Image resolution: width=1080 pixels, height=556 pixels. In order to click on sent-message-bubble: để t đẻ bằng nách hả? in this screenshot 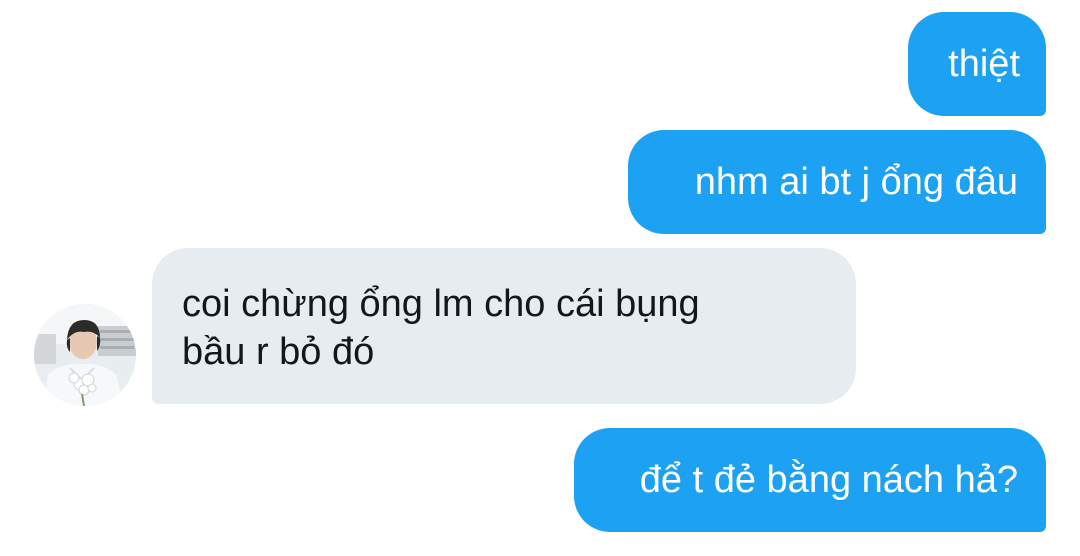, I will do `click(810, 480)`.